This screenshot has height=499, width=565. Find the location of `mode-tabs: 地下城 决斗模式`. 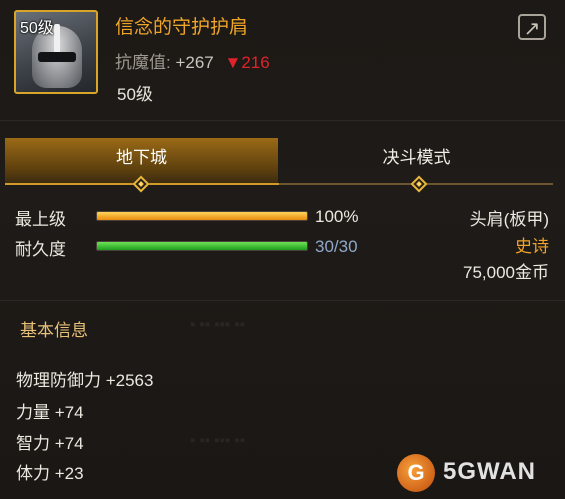

mode-tabs: 地下城 决斗模式 is located at coordinates (279, 165).